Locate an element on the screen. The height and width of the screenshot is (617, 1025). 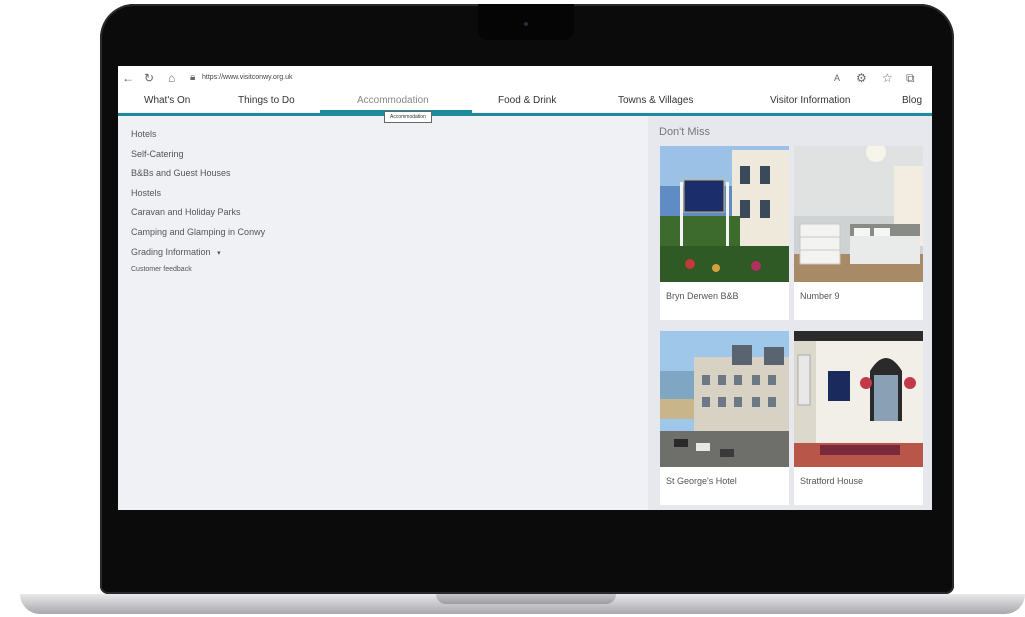
read-aloud-icon: A is located at coordinates (837, 78).